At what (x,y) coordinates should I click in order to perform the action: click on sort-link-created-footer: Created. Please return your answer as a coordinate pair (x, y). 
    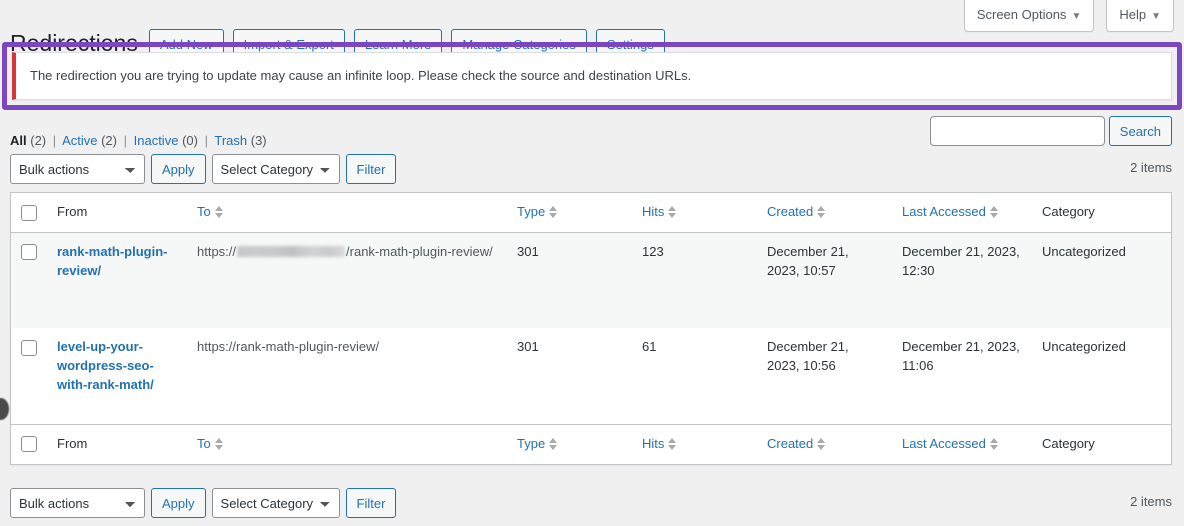
    Looking at the image, I should click on (796, 444).